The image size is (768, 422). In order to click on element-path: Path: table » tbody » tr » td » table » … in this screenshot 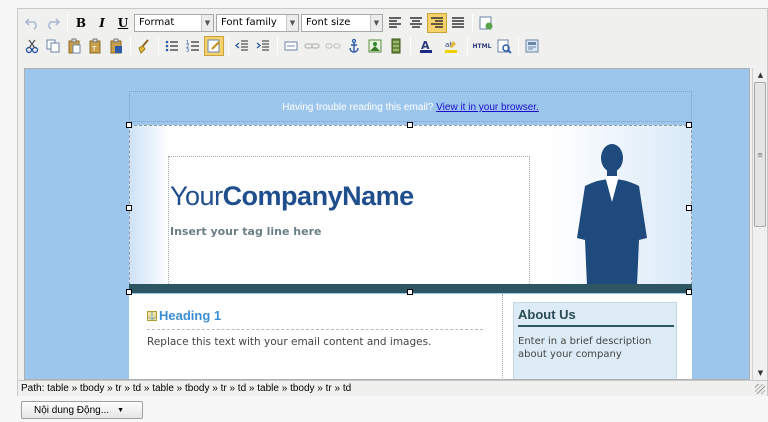, I will do `click(186, 388)`.